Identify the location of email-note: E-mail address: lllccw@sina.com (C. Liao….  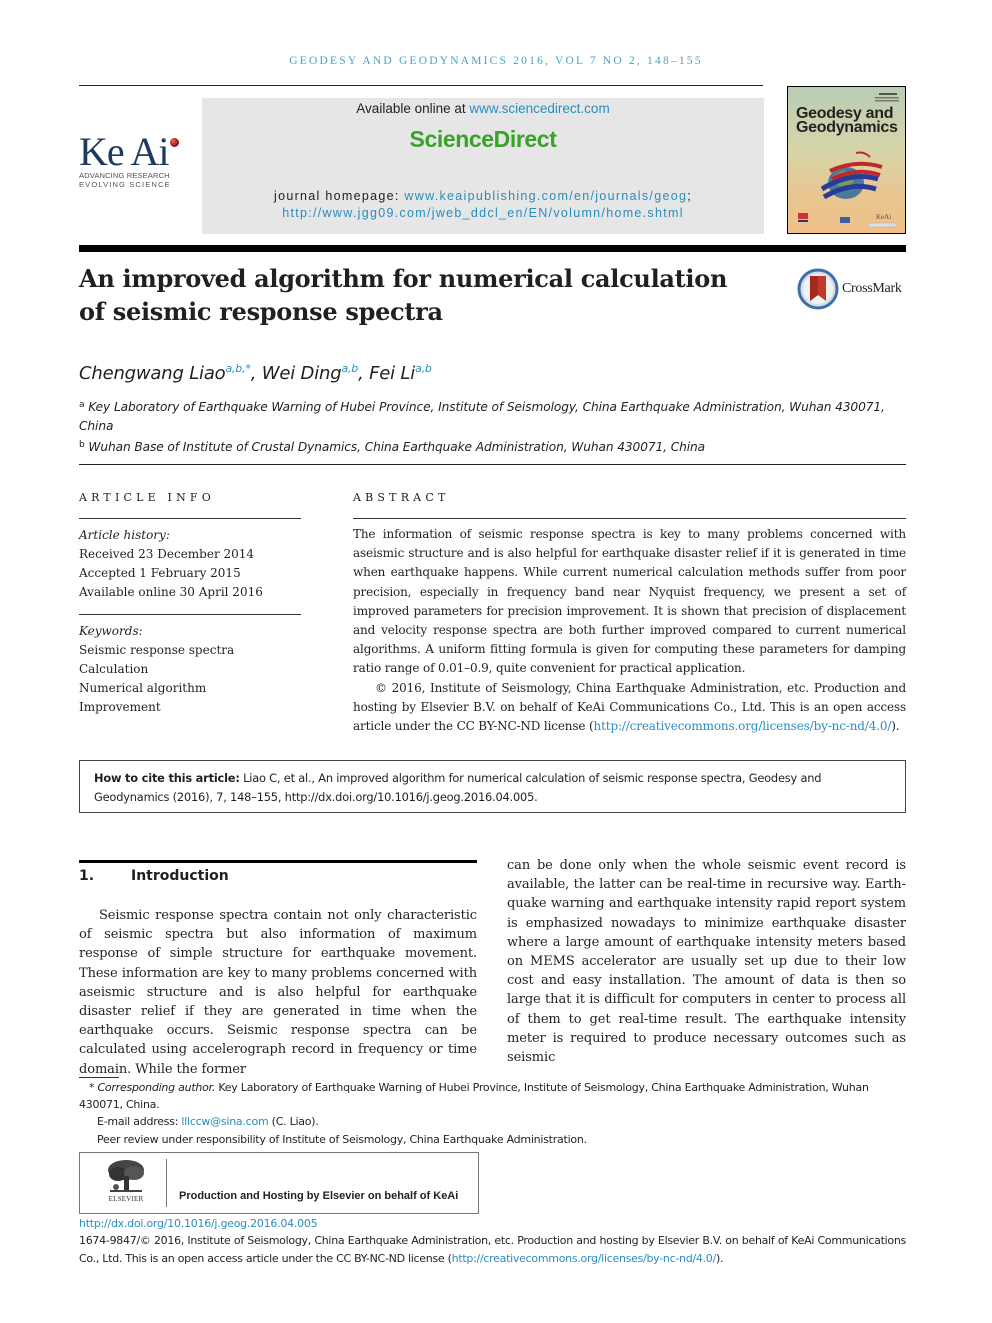
(492, 1121).